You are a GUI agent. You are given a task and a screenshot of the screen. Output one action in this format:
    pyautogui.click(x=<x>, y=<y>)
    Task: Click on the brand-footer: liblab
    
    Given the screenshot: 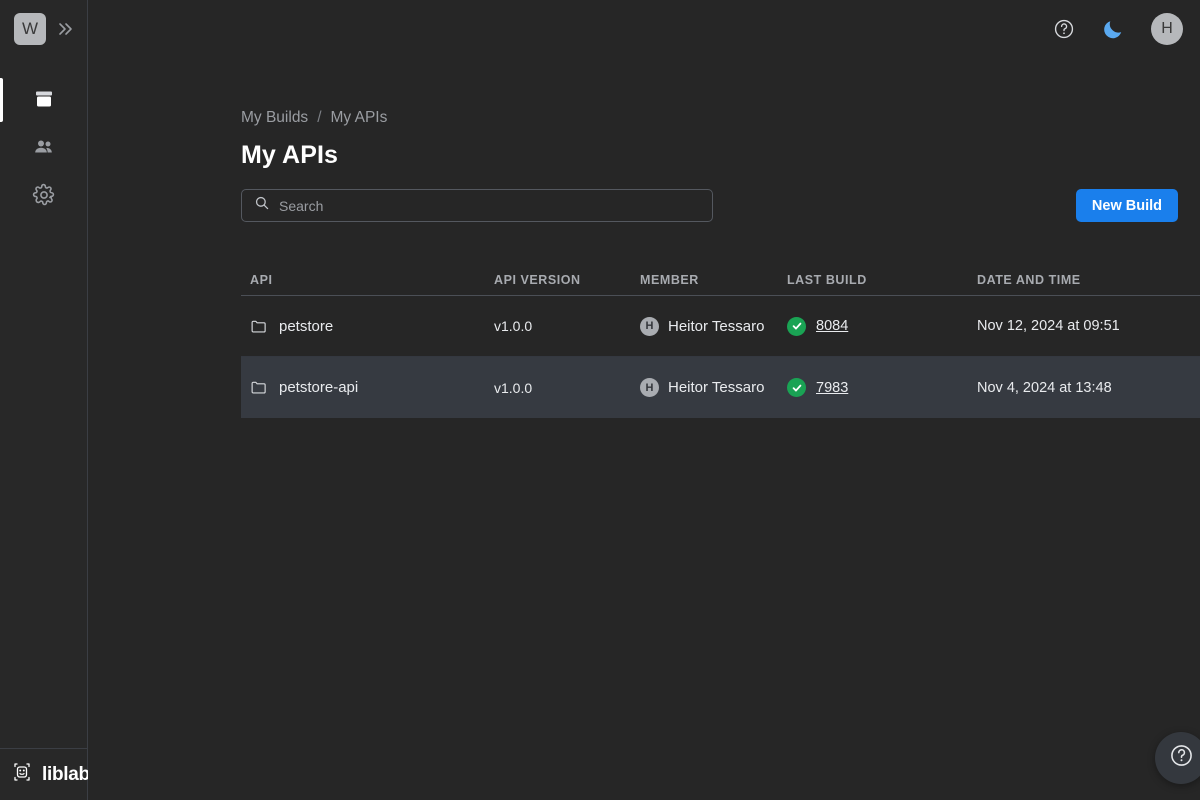 What is the action you would take?
    pyautogui.click(x=45, y=774)
    